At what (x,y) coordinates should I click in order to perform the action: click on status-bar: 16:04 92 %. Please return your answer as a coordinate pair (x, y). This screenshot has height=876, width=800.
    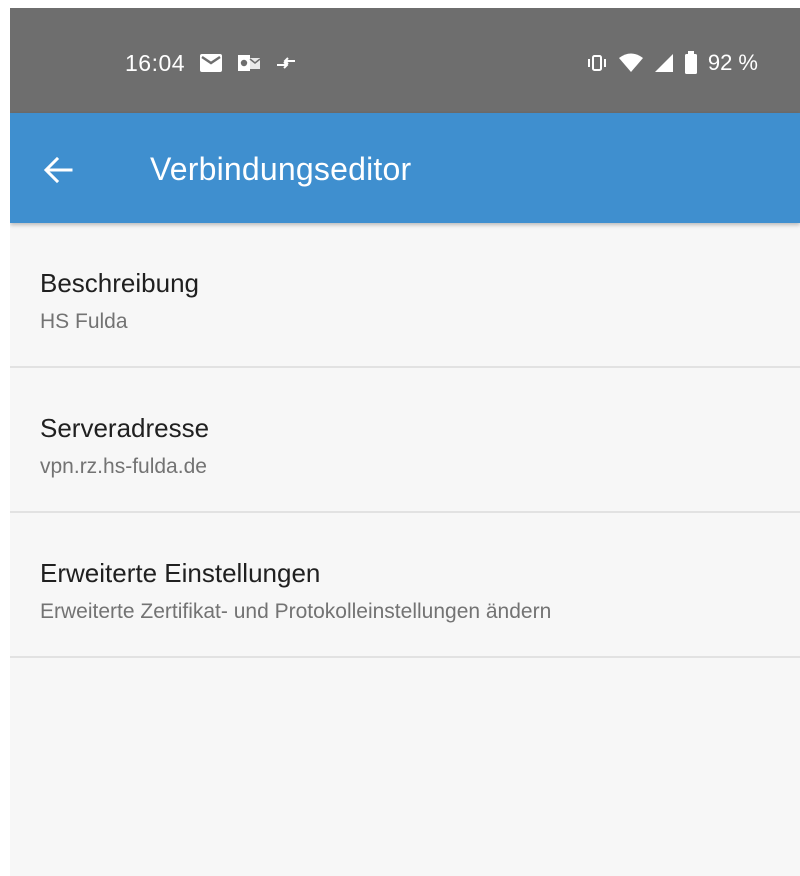
    Looking at the image, I should click on (405, 60).